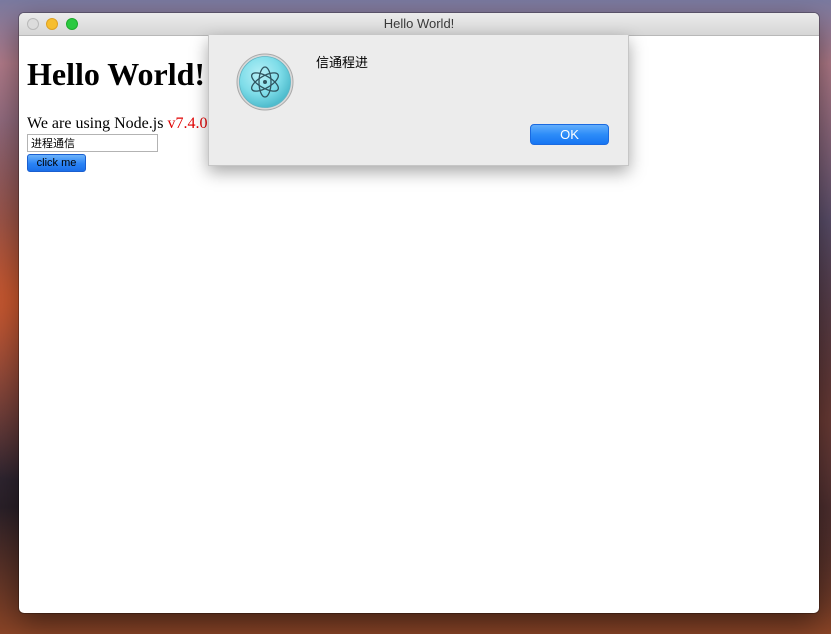 This screenshot has width=831, height=634. What do you see at coordinates (95, 123) in the screenshot?
I see `node-version-prefix: We are using Node.js` at bounding box center [95, 123].